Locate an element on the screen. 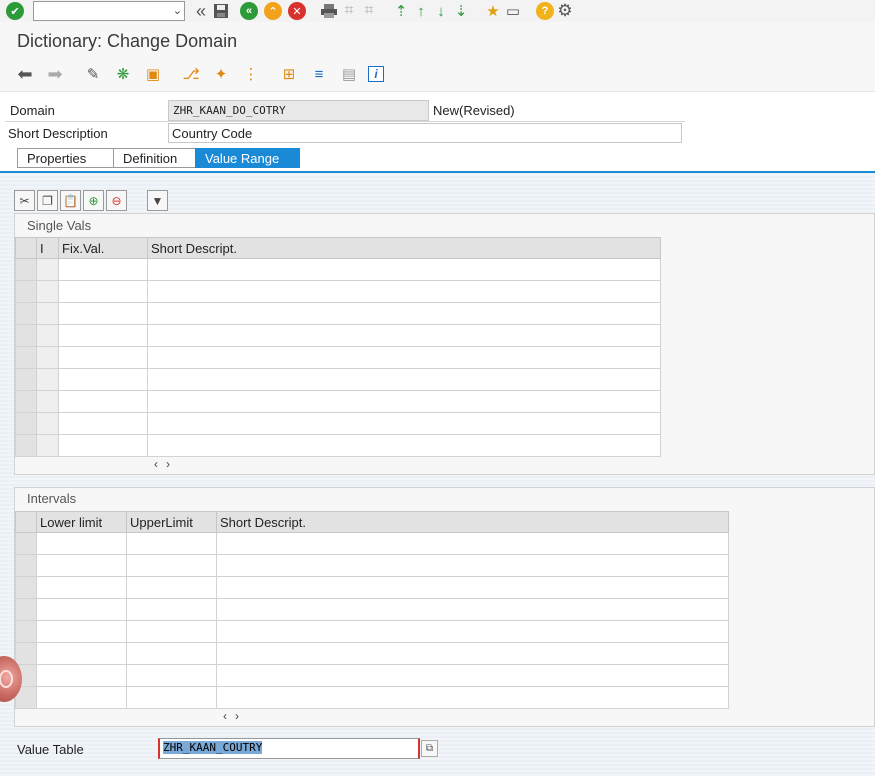  magic-wand-icon: ✦ is located at coordinates (221, 74).